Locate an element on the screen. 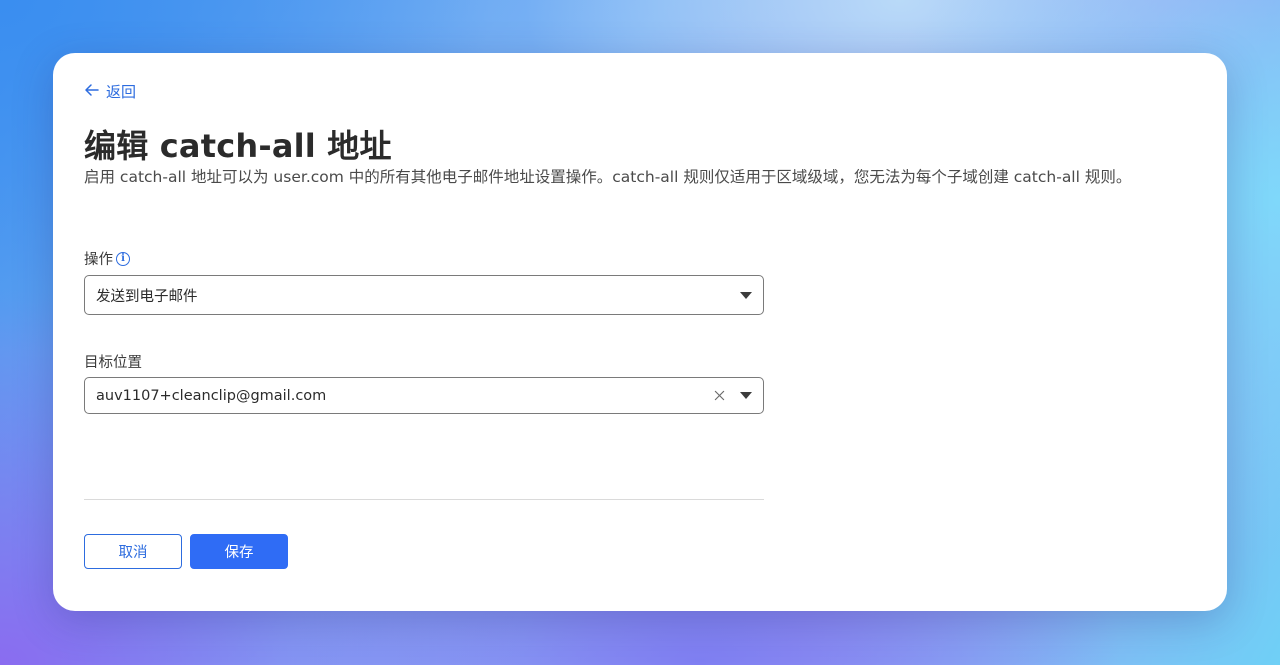 The width and height of the screenshot is (1280, 665). back-label: 返回 is located at coordinates (121, 92).